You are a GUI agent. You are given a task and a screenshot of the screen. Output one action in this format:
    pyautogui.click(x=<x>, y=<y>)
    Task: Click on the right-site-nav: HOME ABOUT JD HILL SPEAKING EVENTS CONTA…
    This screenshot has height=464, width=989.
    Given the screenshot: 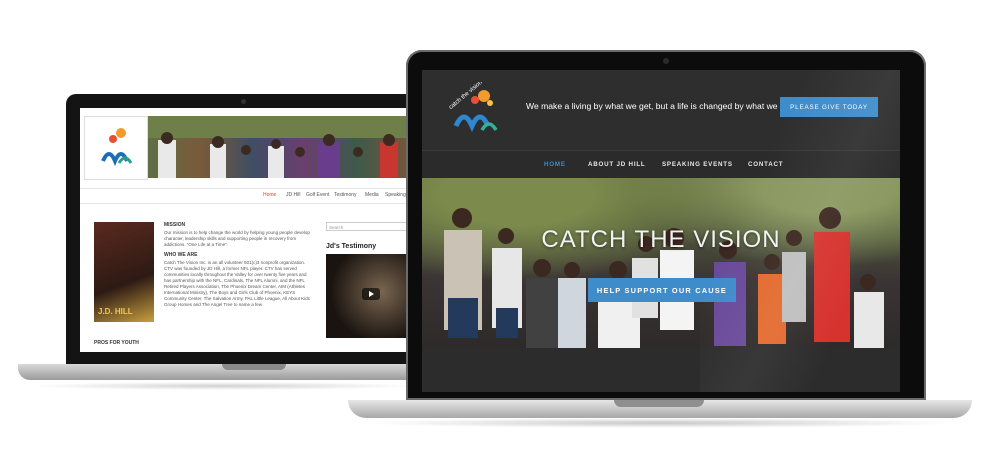 What is the action you would take?
    pyautogui.click(x=661, y=165)
    